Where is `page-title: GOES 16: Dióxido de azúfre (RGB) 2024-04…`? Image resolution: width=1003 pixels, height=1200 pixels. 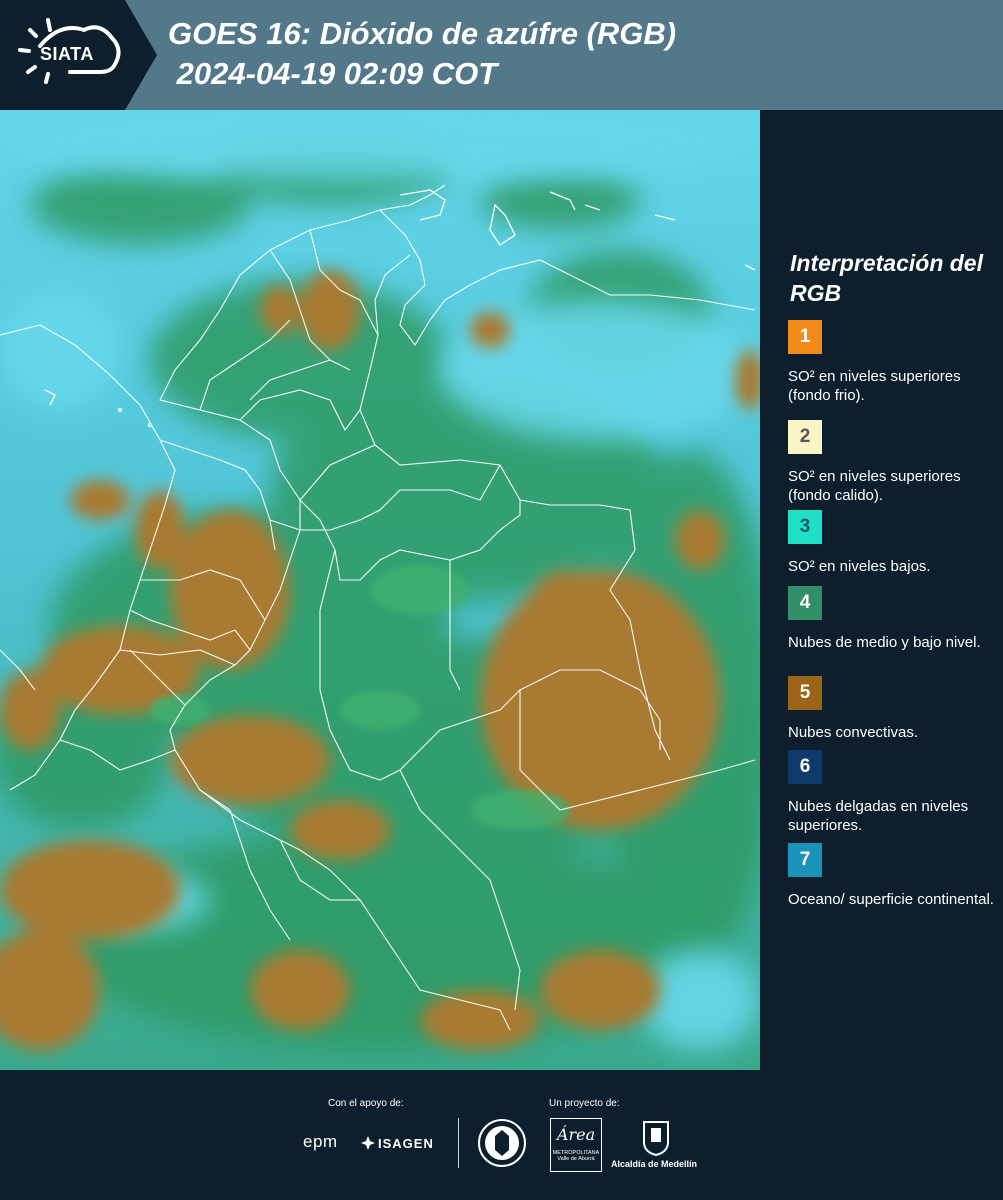 page-title: GOES 16: Dióxido de azúfre (RGB) 2024-04… is located at coordinates (422, 54).